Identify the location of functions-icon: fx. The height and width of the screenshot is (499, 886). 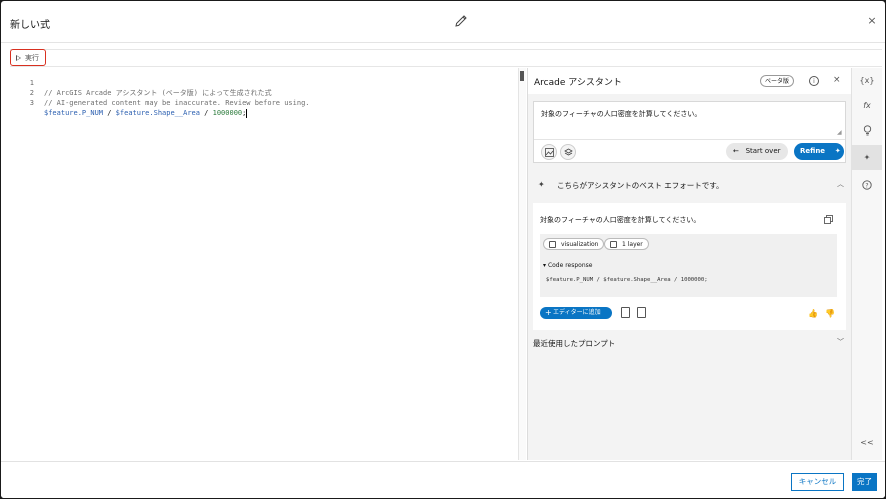
(867, 105).